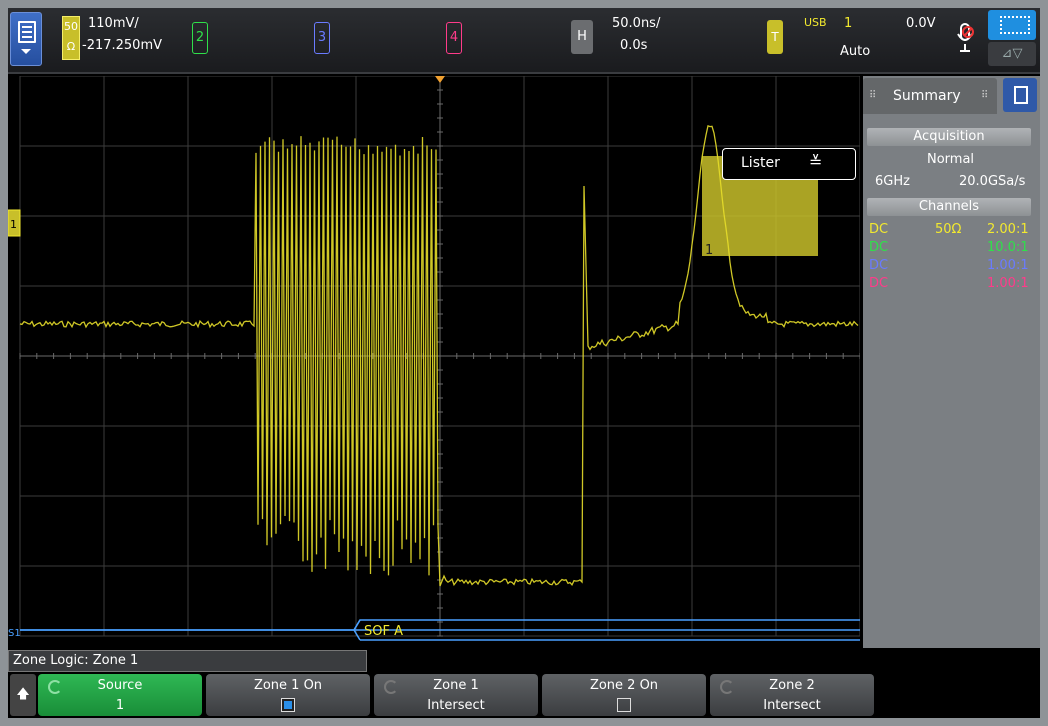 This screenshot has width=1048, height=726. What do you see at coordinates (288, 695) in the screenshot?
I see `zone1-on-softkey: Zone 1 On` at bounding box center [288, 695].